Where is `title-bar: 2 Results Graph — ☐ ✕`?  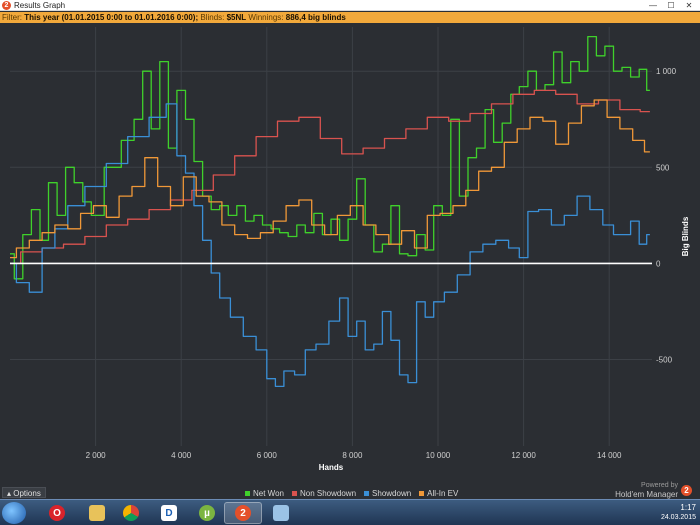
title-bar: 2 Results Graph — ☐ ✕ is located at coordinates (350, 5).